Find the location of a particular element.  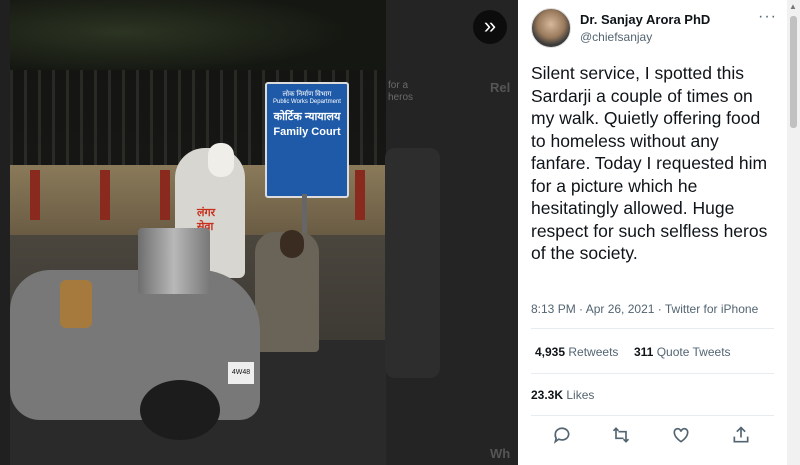

quotes-label: Quote Tweets is located at coordinates (693, 352).